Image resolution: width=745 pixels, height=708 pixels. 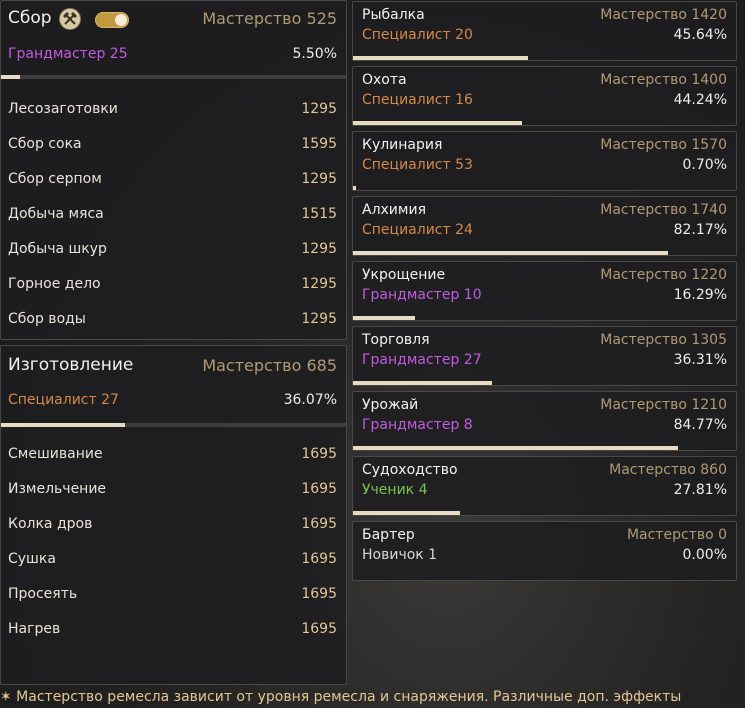 What do you see at coordinates (417, 230) in the screenshot?
I see `lifeskill-rank: Специалист 24` at bounding box center [417, 230].